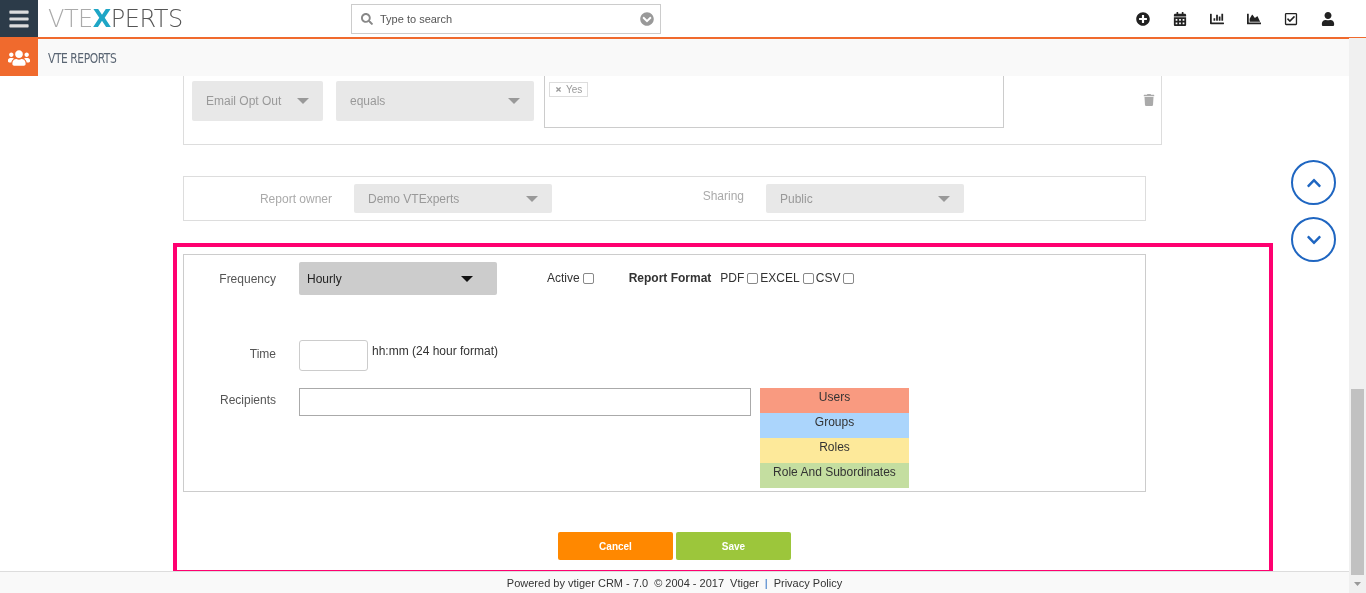 Image resolution: width=1366 pixels, height=593 pixels. I want to click on time-hint: hh:mm (24 hour format), so click(435, 351).